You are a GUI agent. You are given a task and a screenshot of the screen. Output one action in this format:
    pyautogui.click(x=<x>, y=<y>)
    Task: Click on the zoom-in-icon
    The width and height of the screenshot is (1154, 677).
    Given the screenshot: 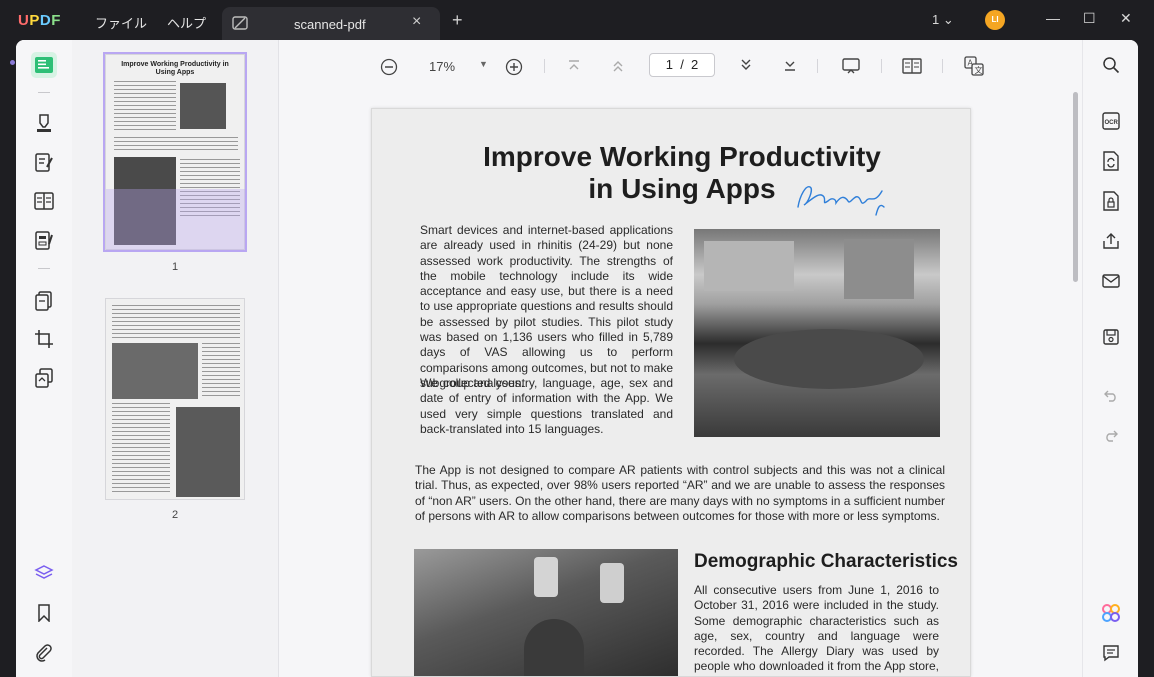 What is the action you would take?
    pyautogui.click(x=514, y=67)
    